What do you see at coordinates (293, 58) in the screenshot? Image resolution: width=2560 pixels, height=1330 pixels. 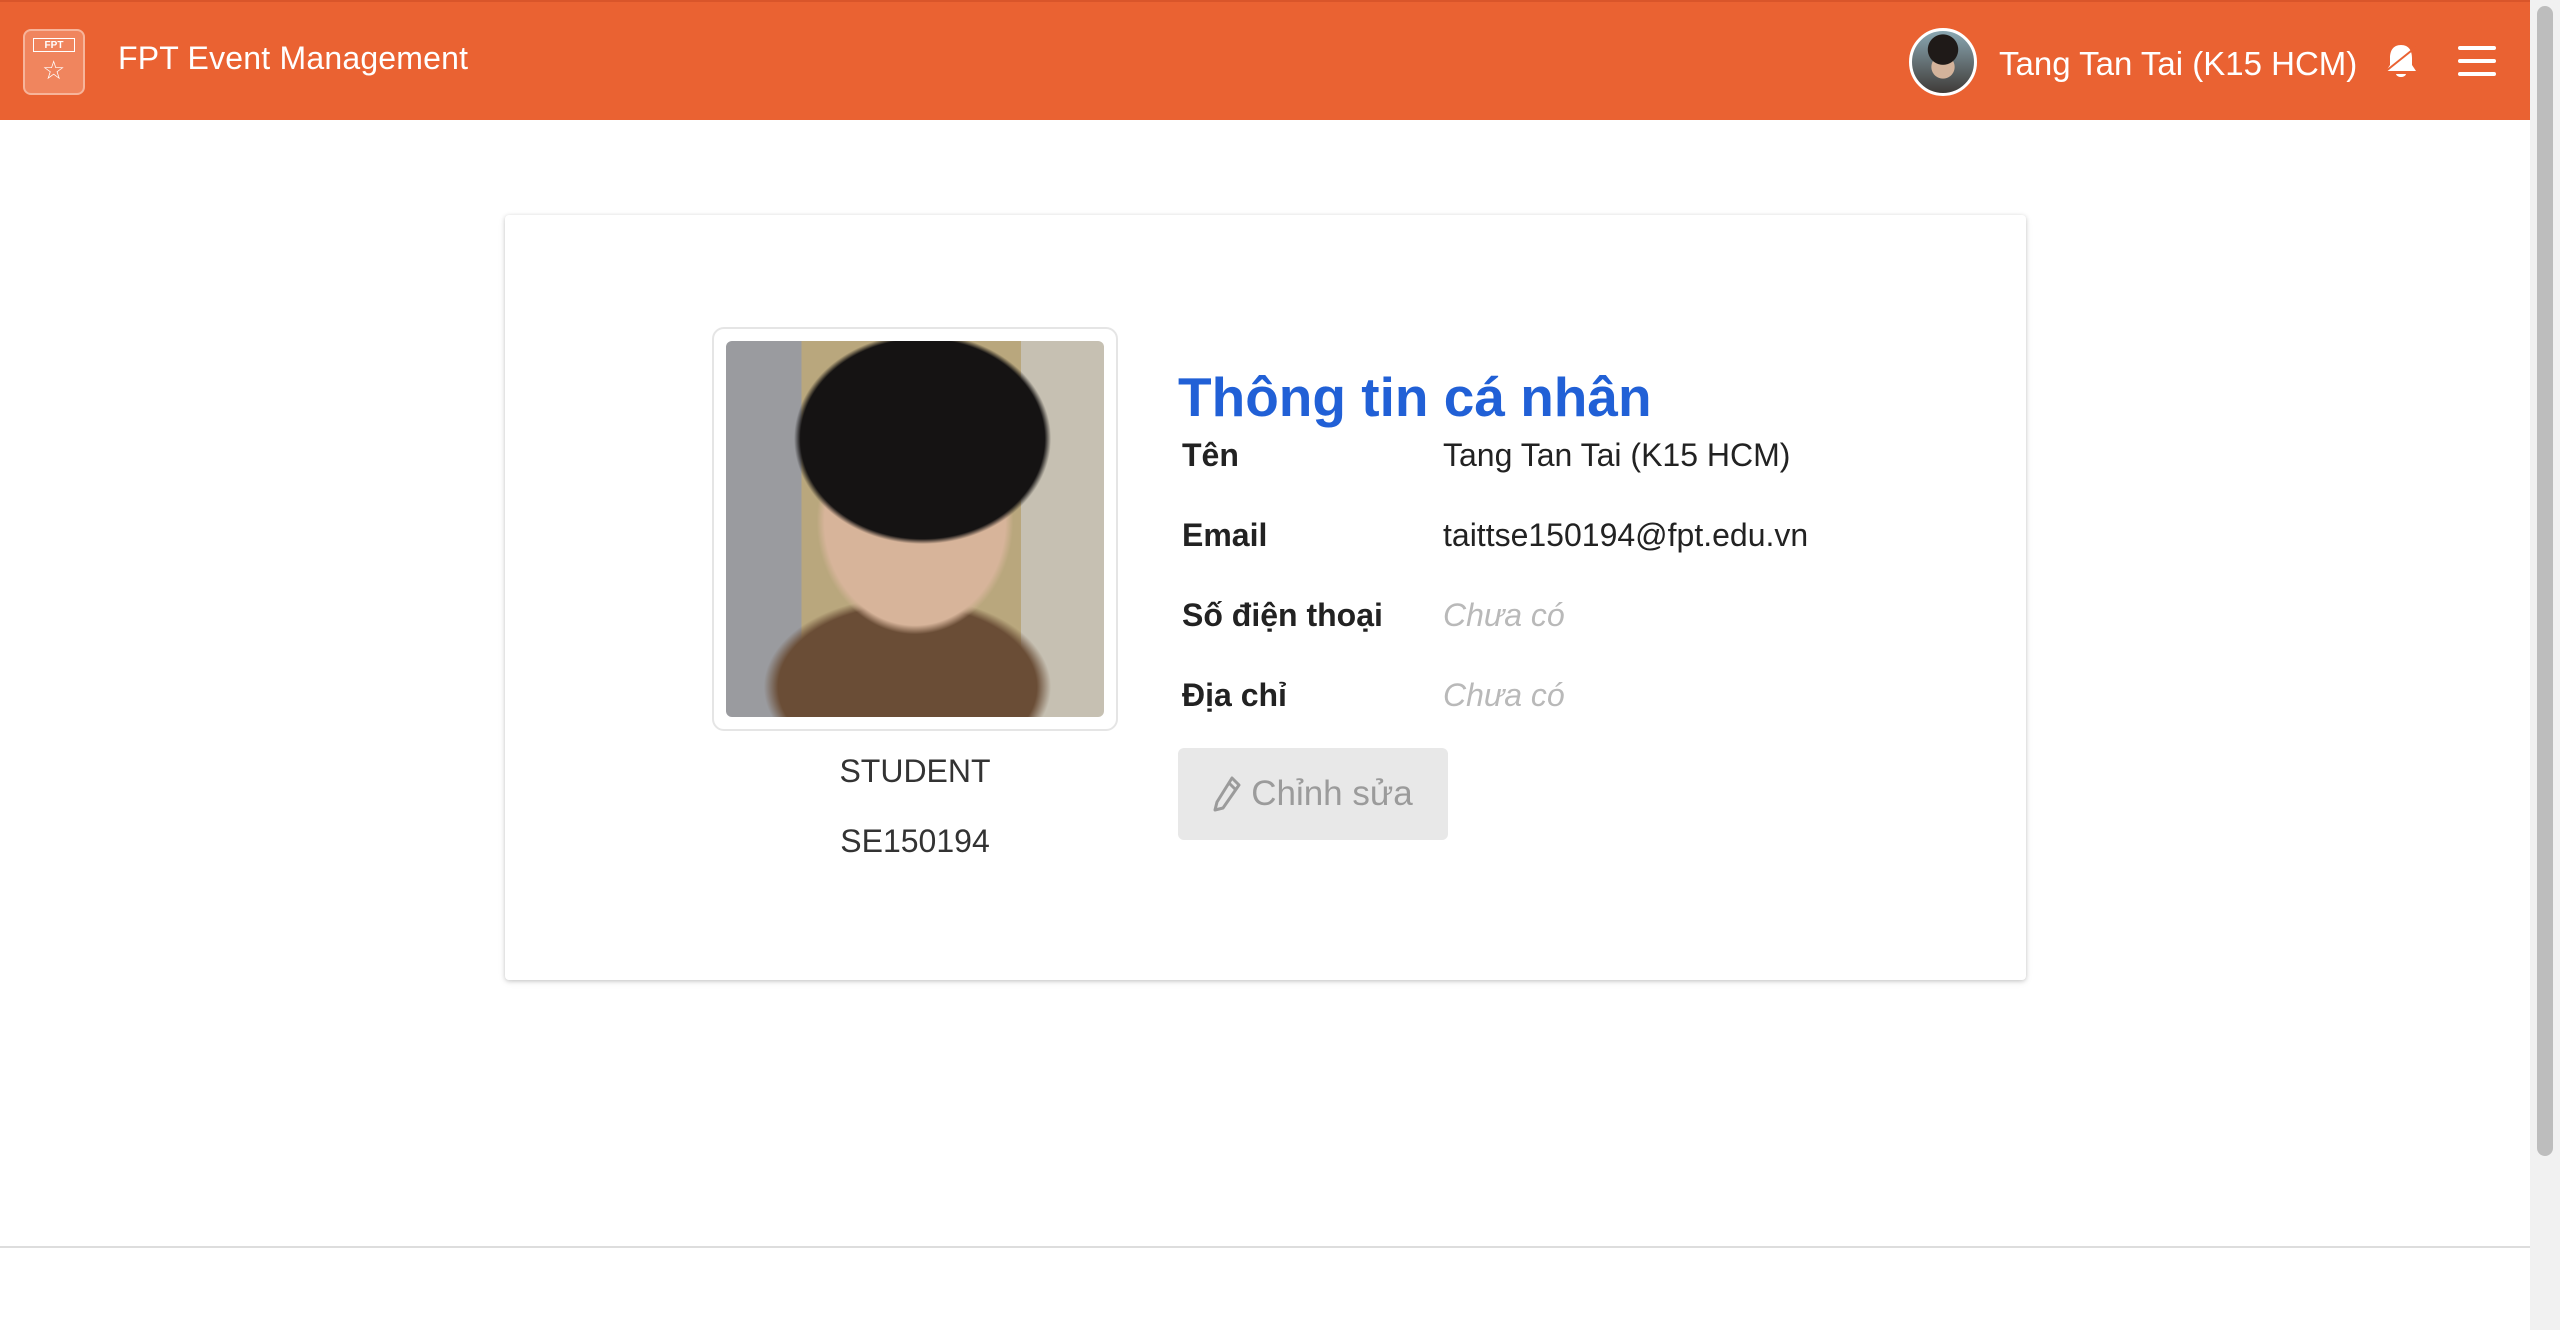 I see `app-title: FPT Event Management` at bounding box center [293, 58].